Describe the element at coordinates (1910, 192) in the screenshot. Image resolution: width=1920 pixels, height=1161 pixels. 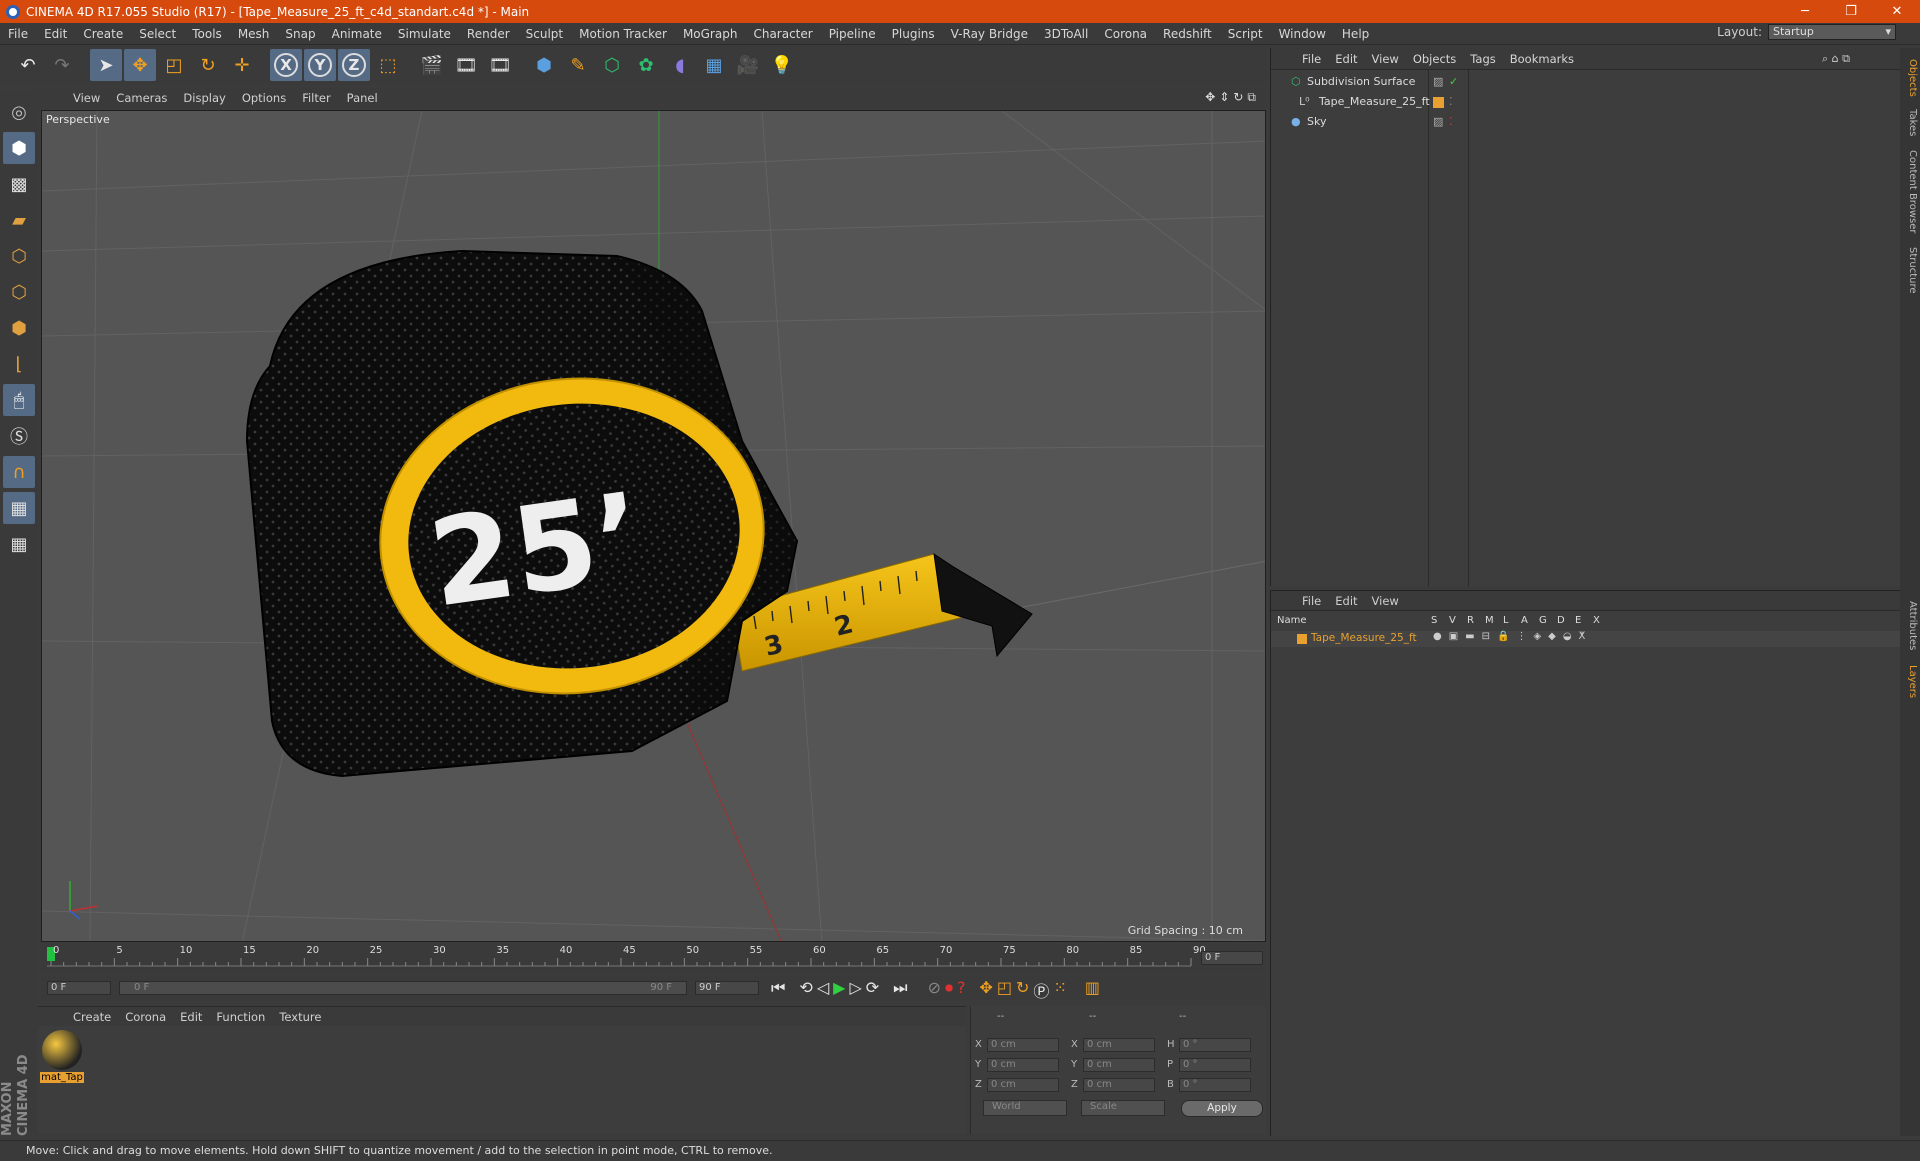
I see `tab-content-browser: Content Browser` at that location.